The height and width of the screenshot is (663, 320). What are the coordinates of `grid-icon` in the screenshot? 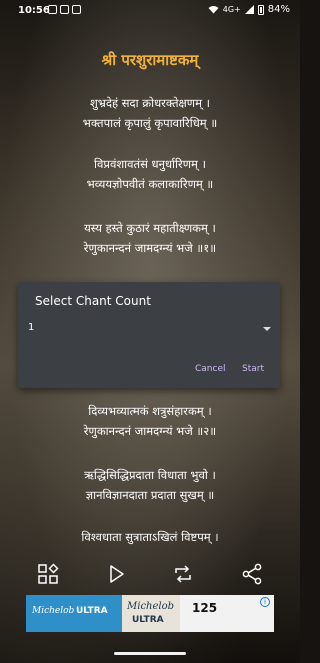 It's located at (48, 574).